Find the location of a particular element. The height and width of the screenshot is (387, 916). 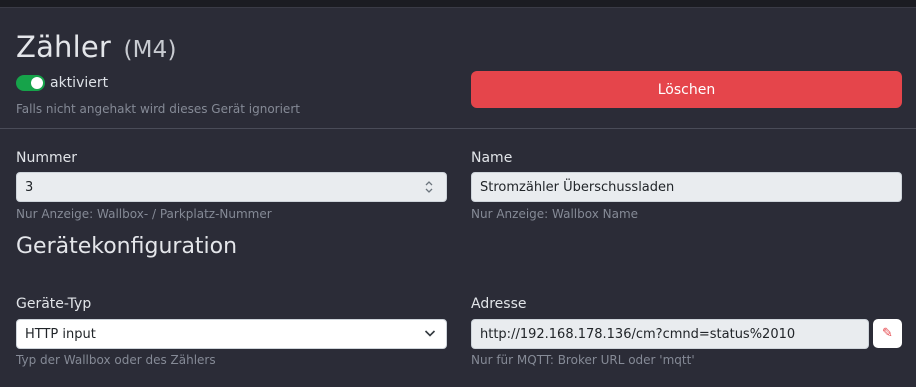

name-value: Stromzähler Überschussladen is located at coordinates (577, 187).